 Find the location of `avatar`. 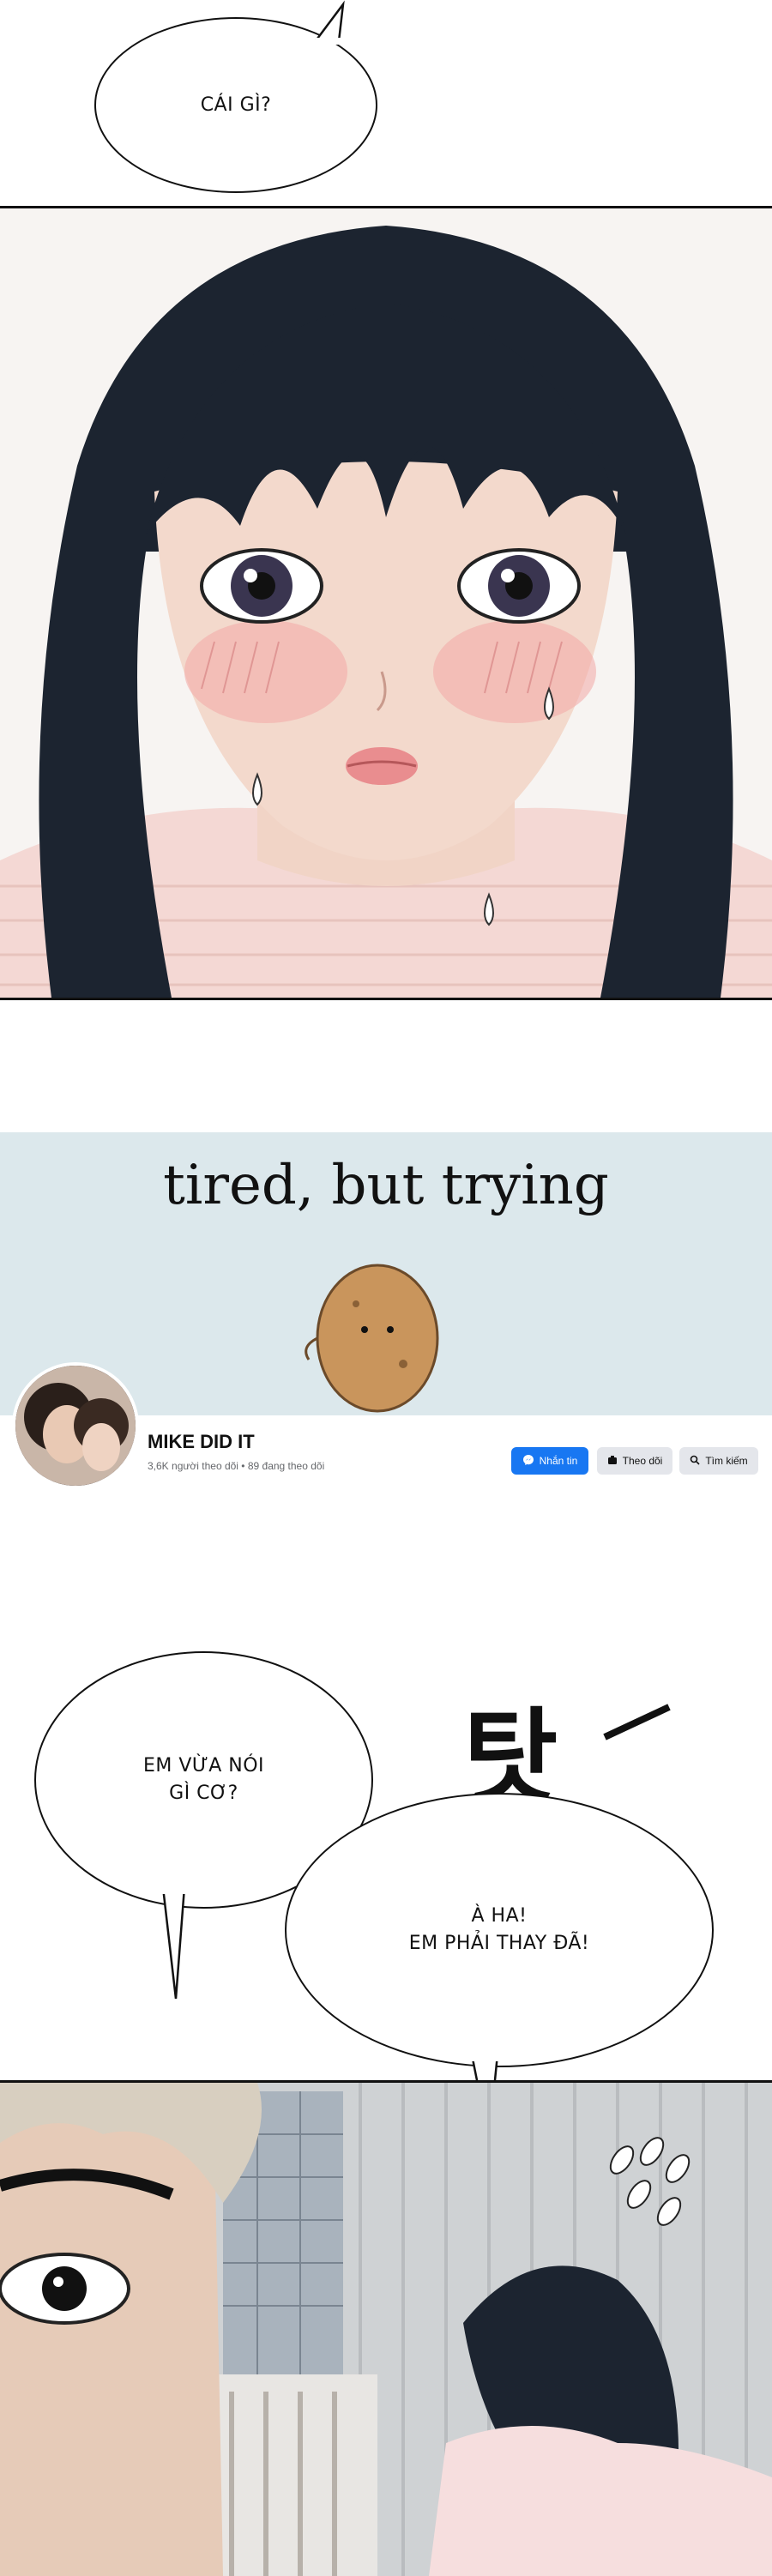

avatar is located at coordinates (75, 1425).